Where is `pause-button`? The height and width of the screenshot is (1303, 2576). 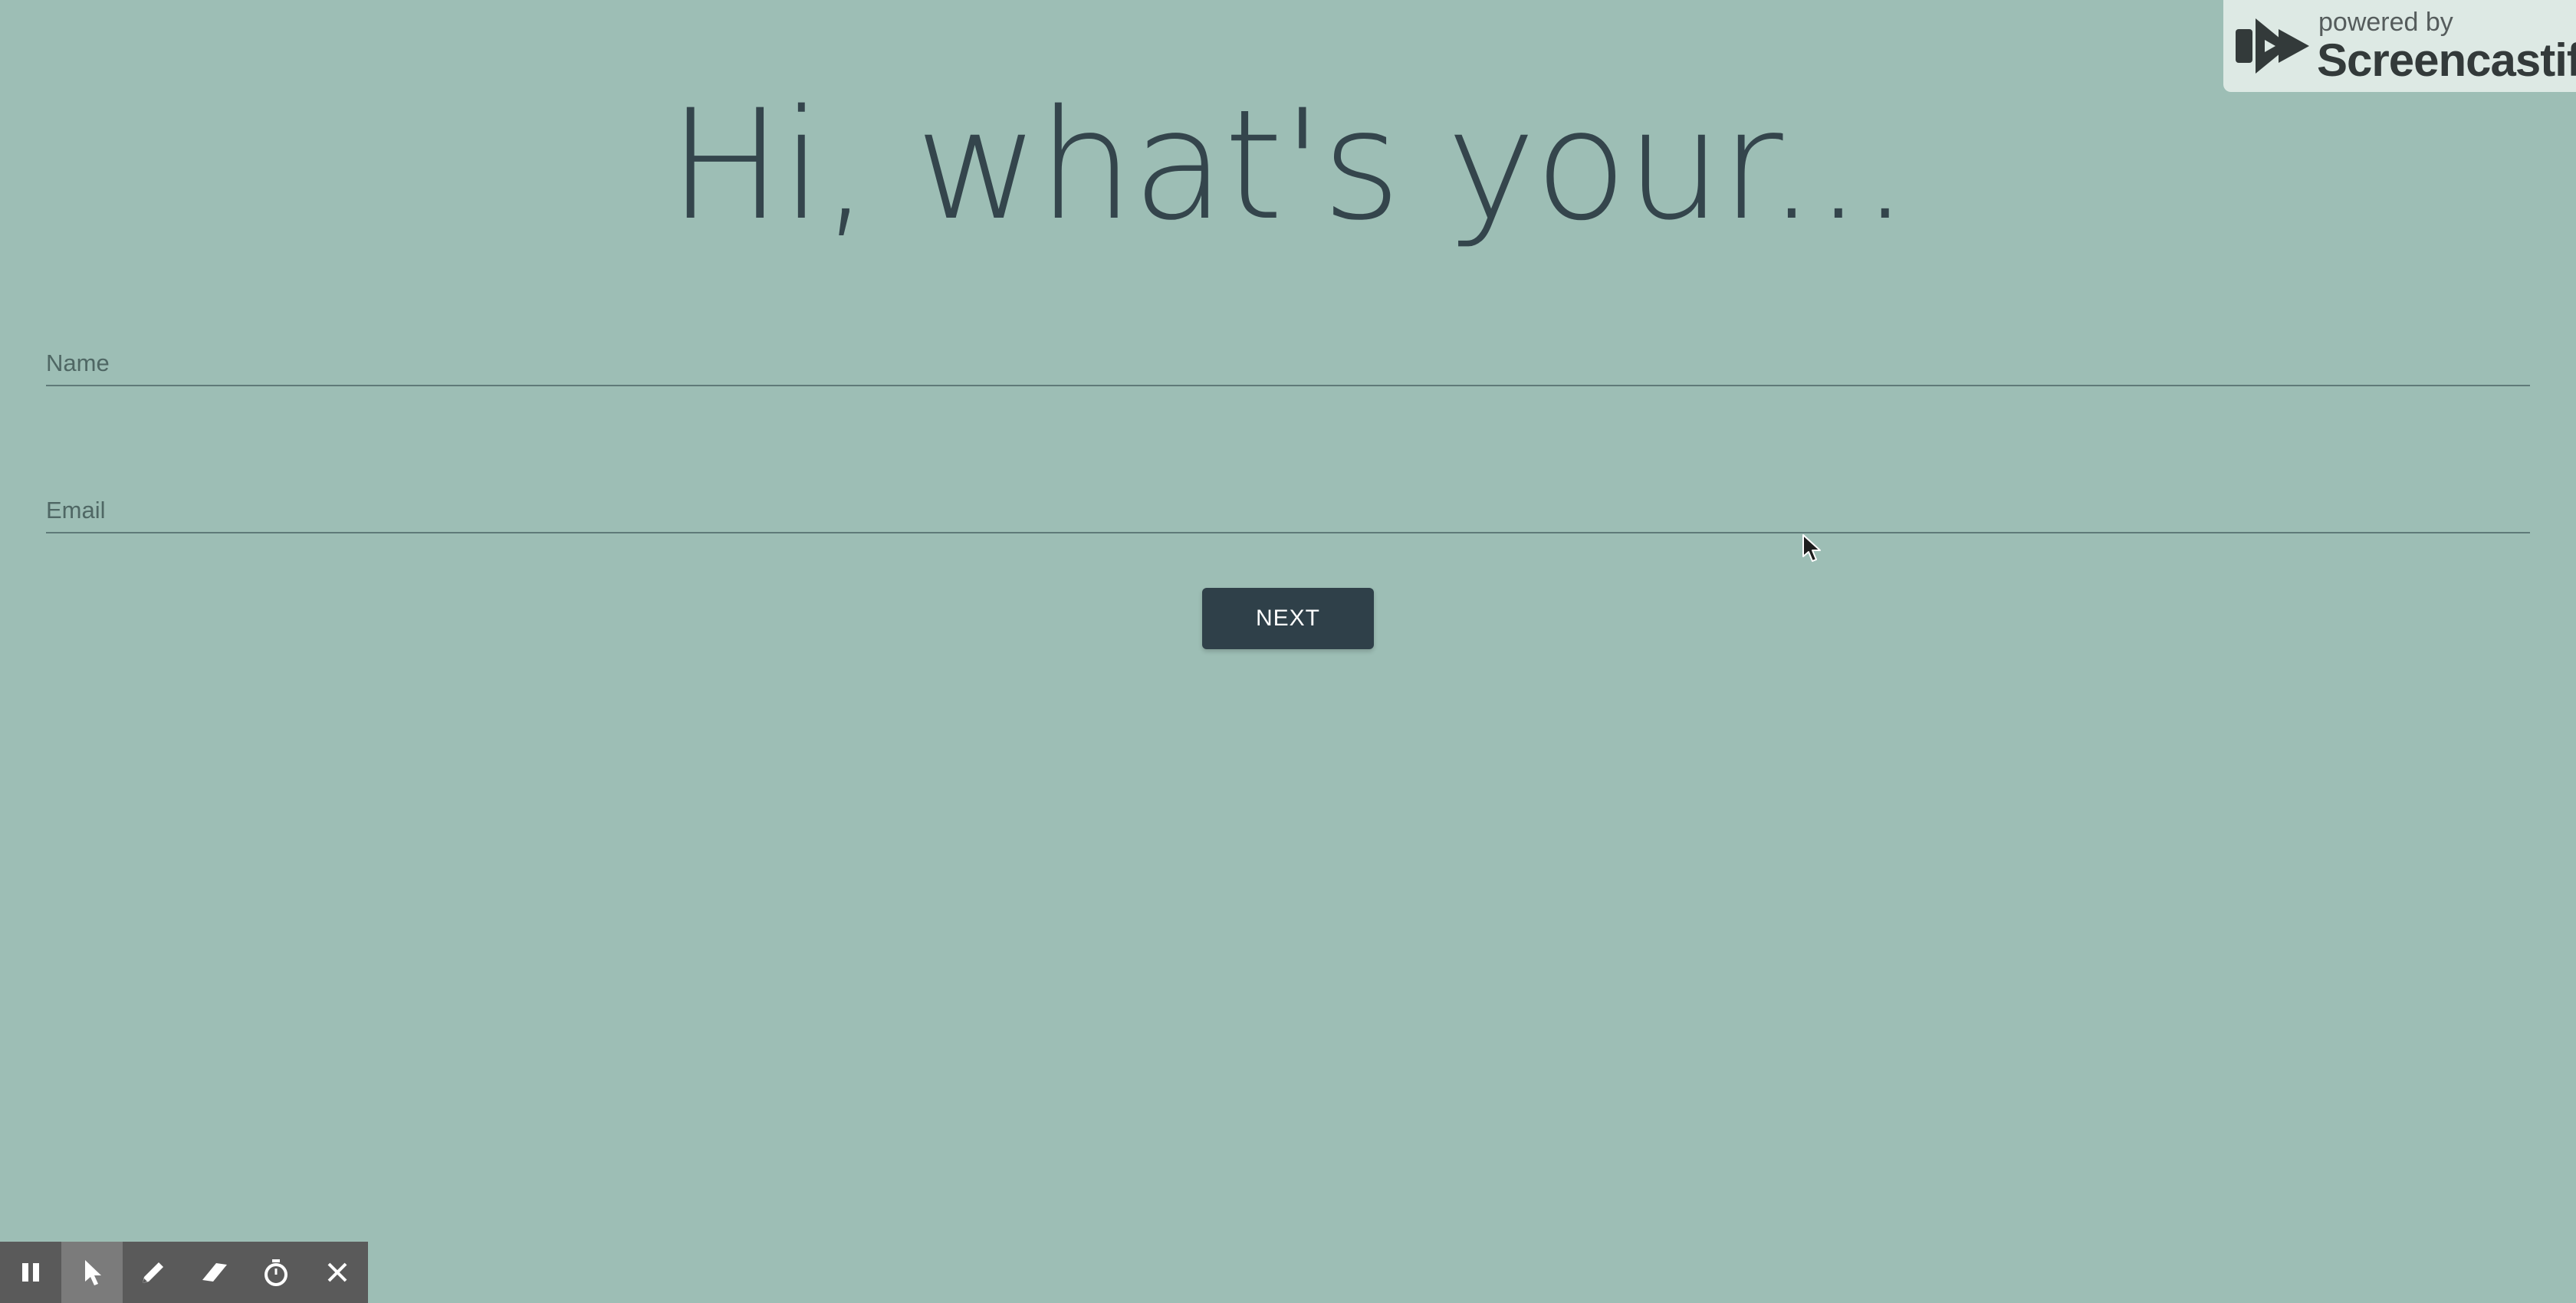
pause-button is located at coordinates (30, 1272).